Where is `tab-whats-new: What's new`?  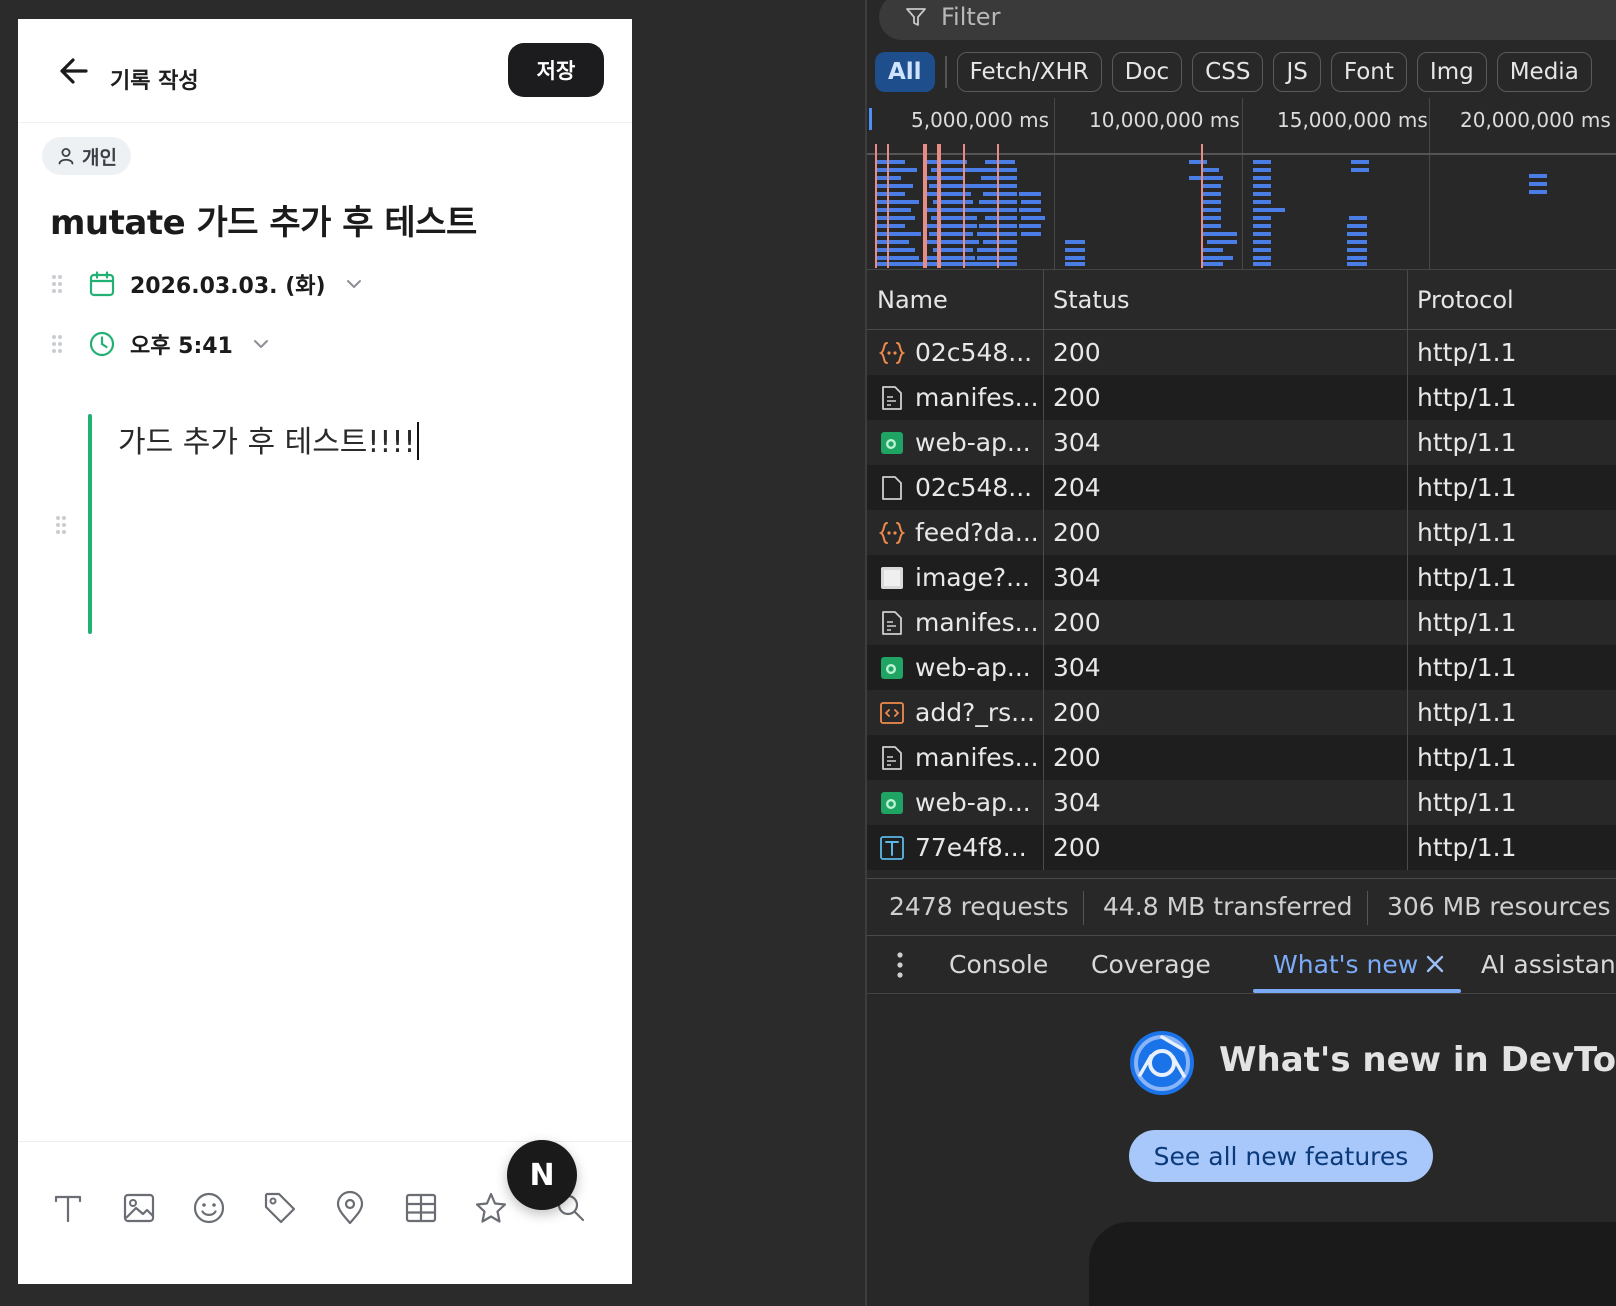 tab-whats-new: What's new is located at coordinates (1345, 965).